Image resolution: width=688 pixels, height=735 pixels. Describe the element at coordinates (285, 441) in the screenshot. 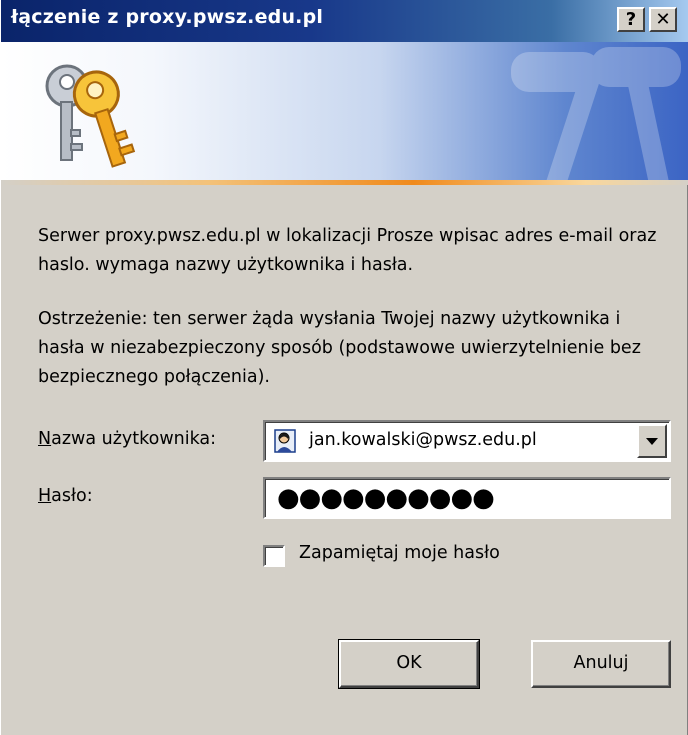

I see `user-icon` at that location.